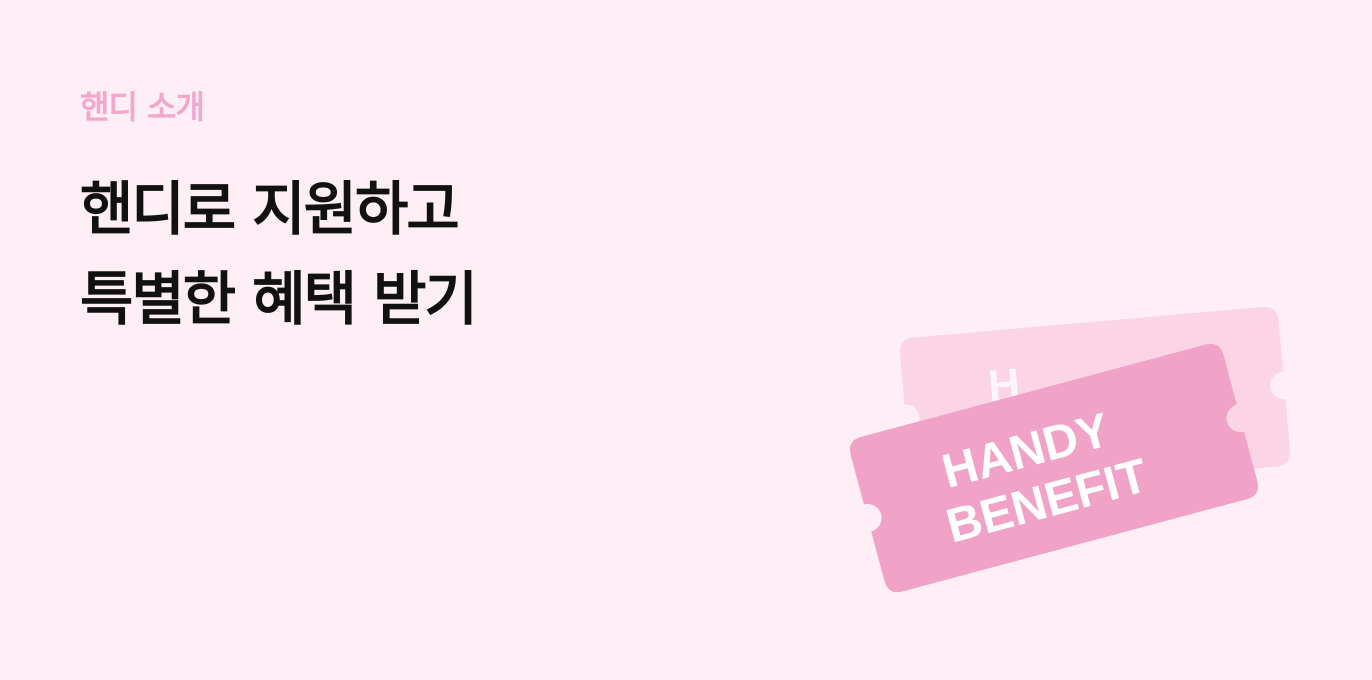 The image size is (1372, 680). I want to click on benefit-ticket-illustration: H HANDY BENEFIT, so click(1070, 449).